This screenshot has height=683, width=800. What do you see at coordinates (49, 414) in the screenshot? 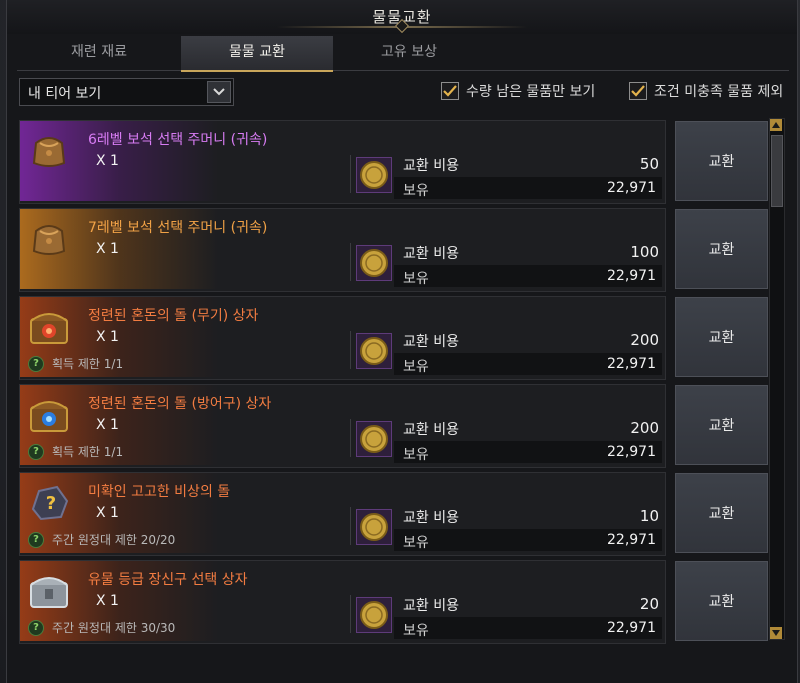
I see `chest-blue-icon` at bounding box center [49, 414].